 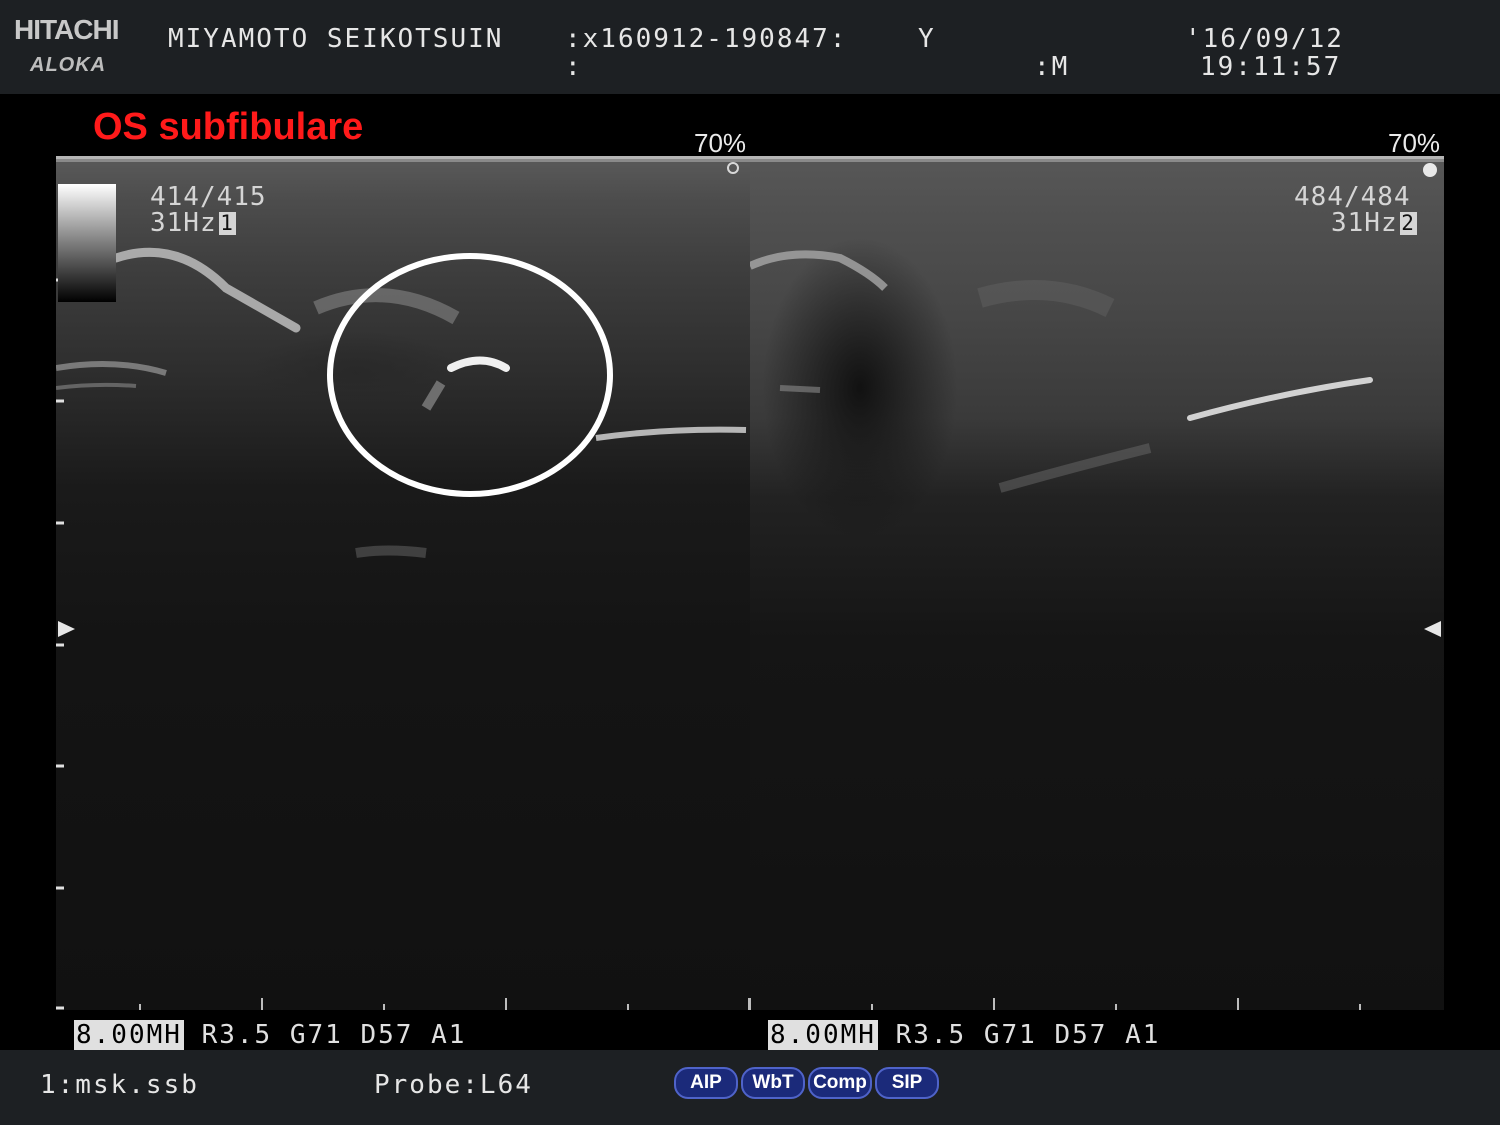 What do you see at coordinates (1430, 170) in the screenshot?
I see `focus-marker-filled-icon` at bounding box center [1430, 170].